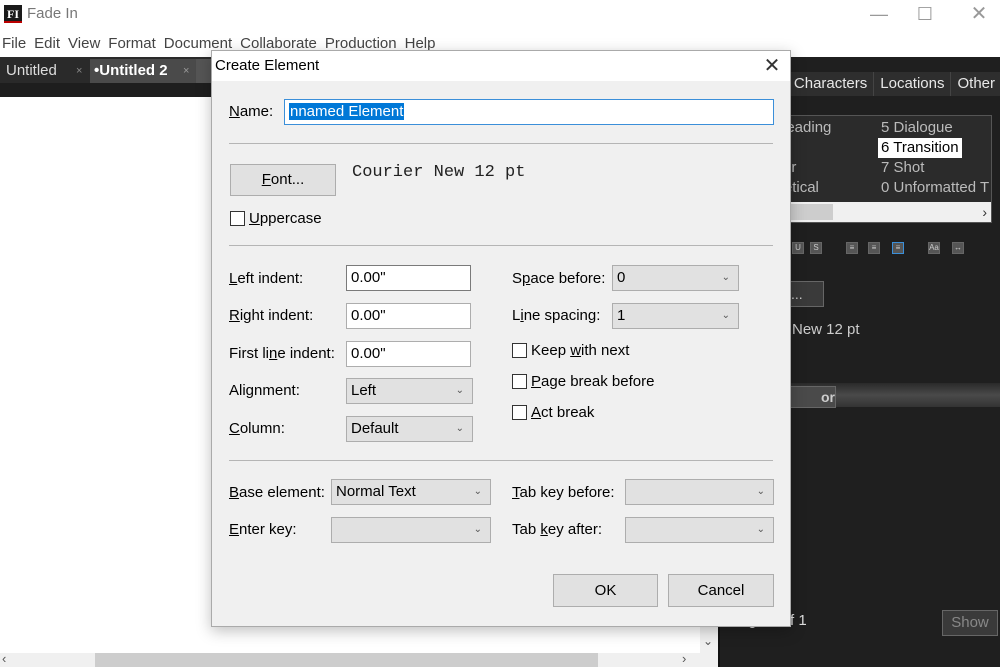 The width and height of the screenshot is (1000, 667). What do you see at coordinates (282, 353) in the screenshot?
I see `first-line-indent-label: First line indent:` at bounding box center [282, 353].